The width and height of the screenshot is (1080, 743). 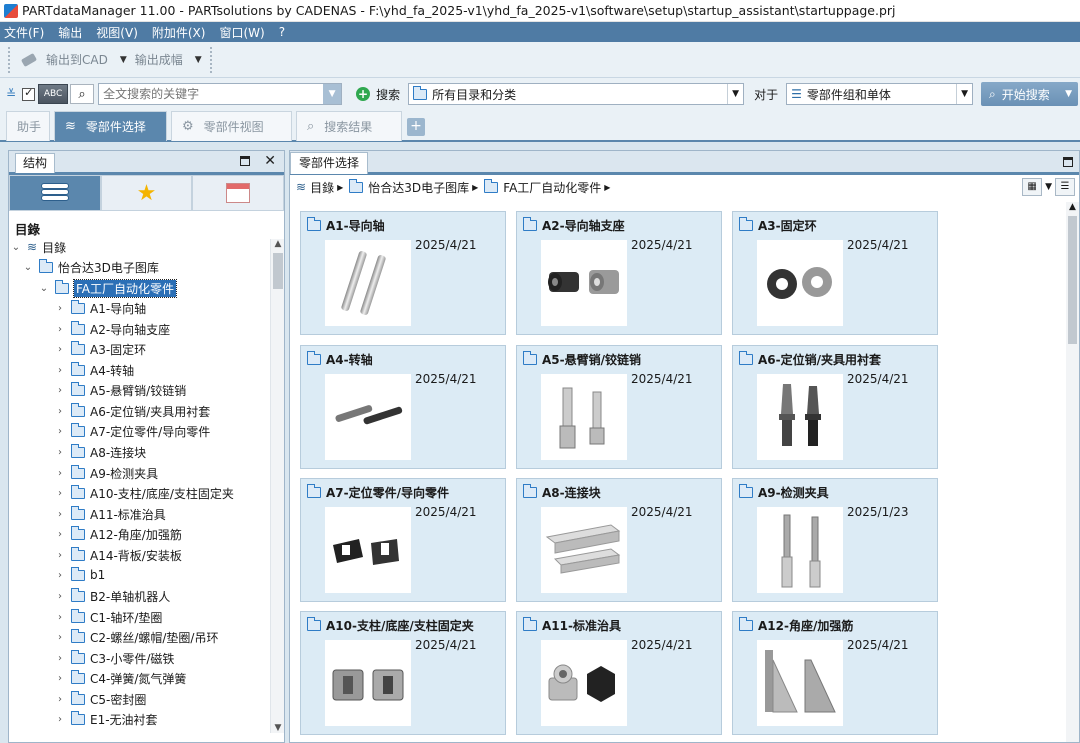 I want to click on catalog-view-tab, so click(x=55, y=193).